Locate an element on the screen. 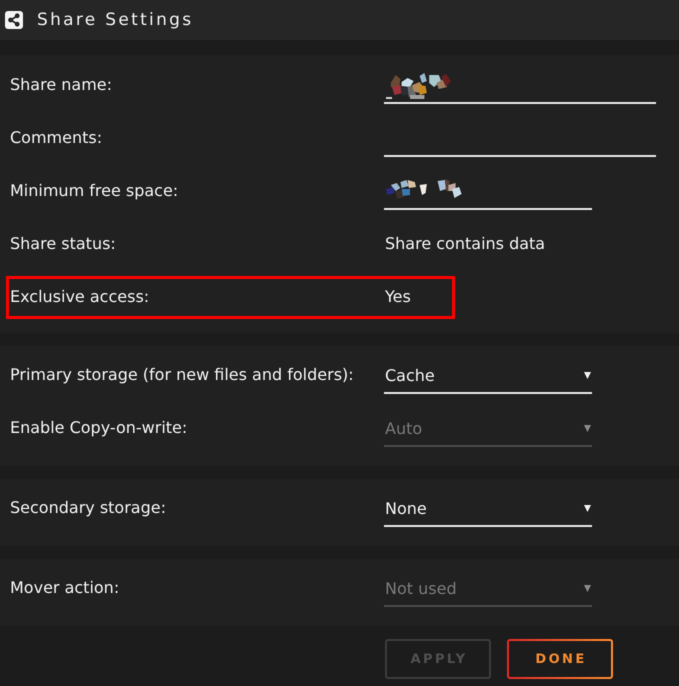 The height and width of the screenshot is (686, 679). dropdown-select: None is located at coordinates (488, 510).